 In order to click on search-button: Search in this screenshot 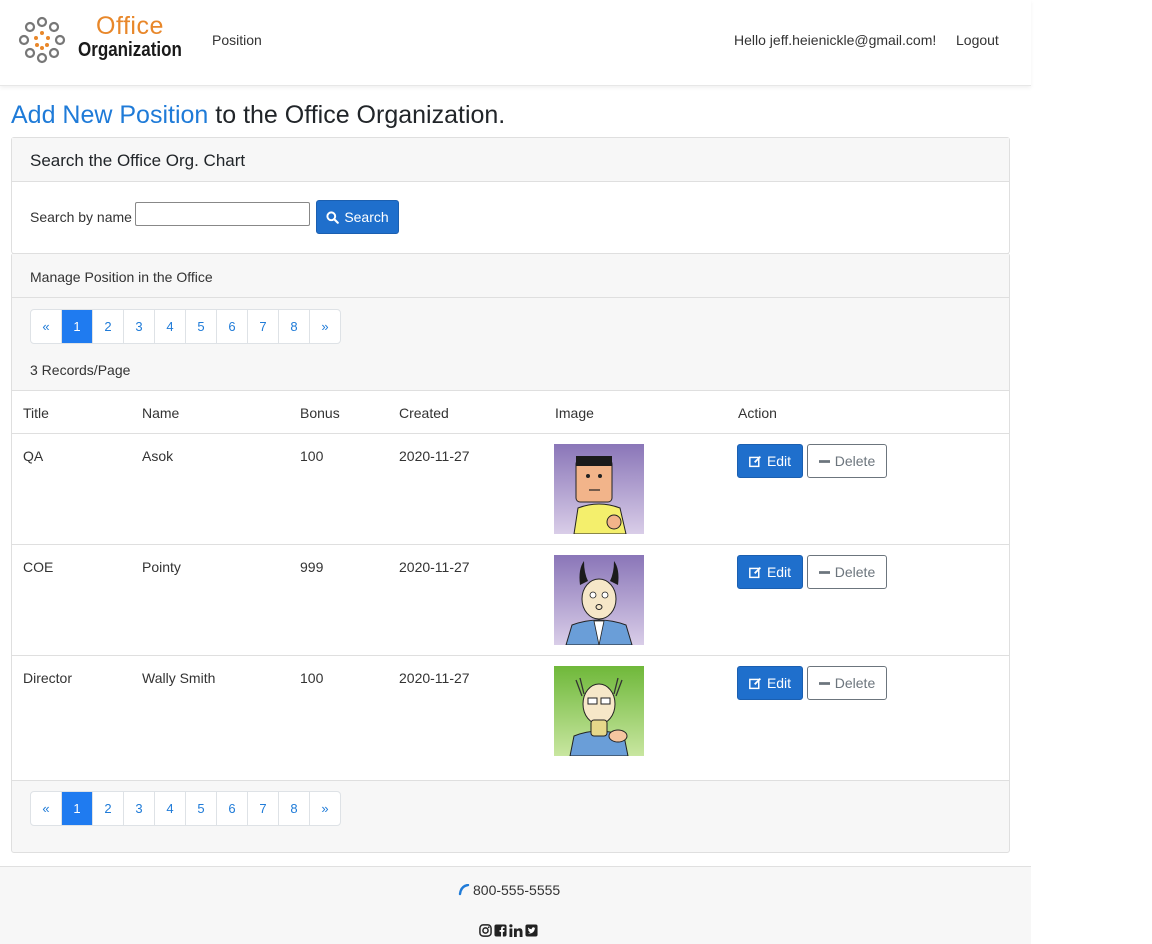, I will do `click(357, 217)`.